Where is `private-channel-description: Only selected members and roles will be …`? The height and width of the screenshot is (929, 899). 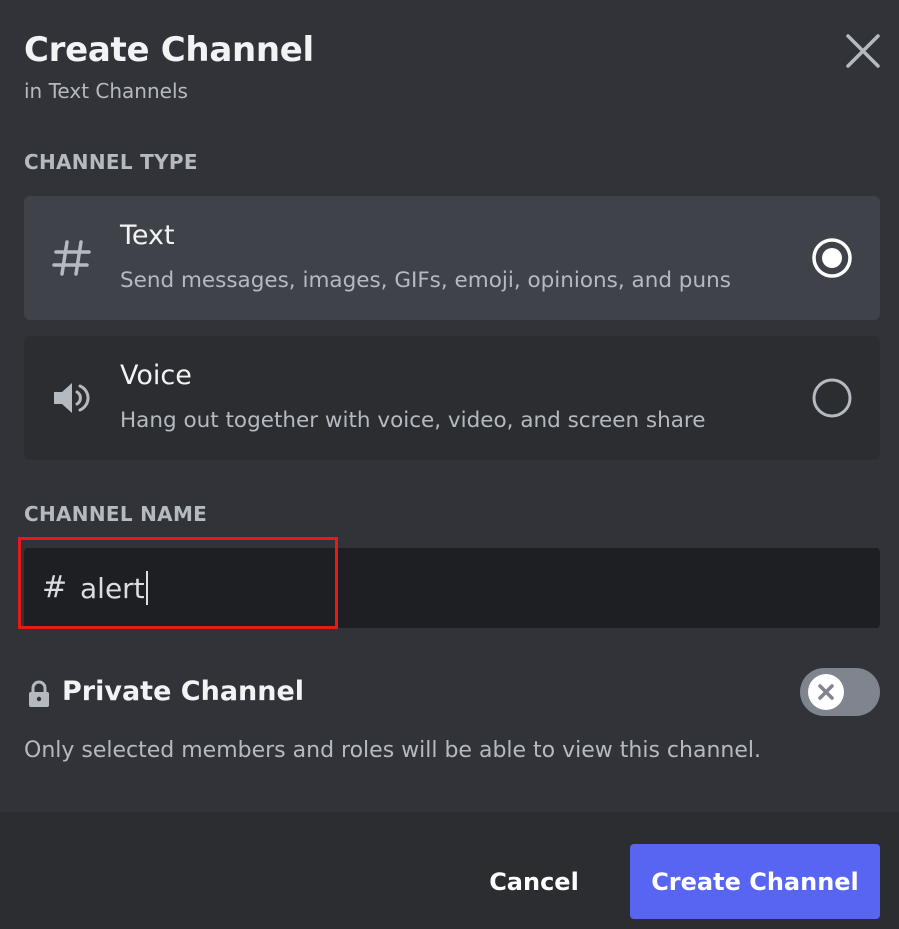
private-channel-description: Only selected members and roles will be … is located at coordinates (392, 750).